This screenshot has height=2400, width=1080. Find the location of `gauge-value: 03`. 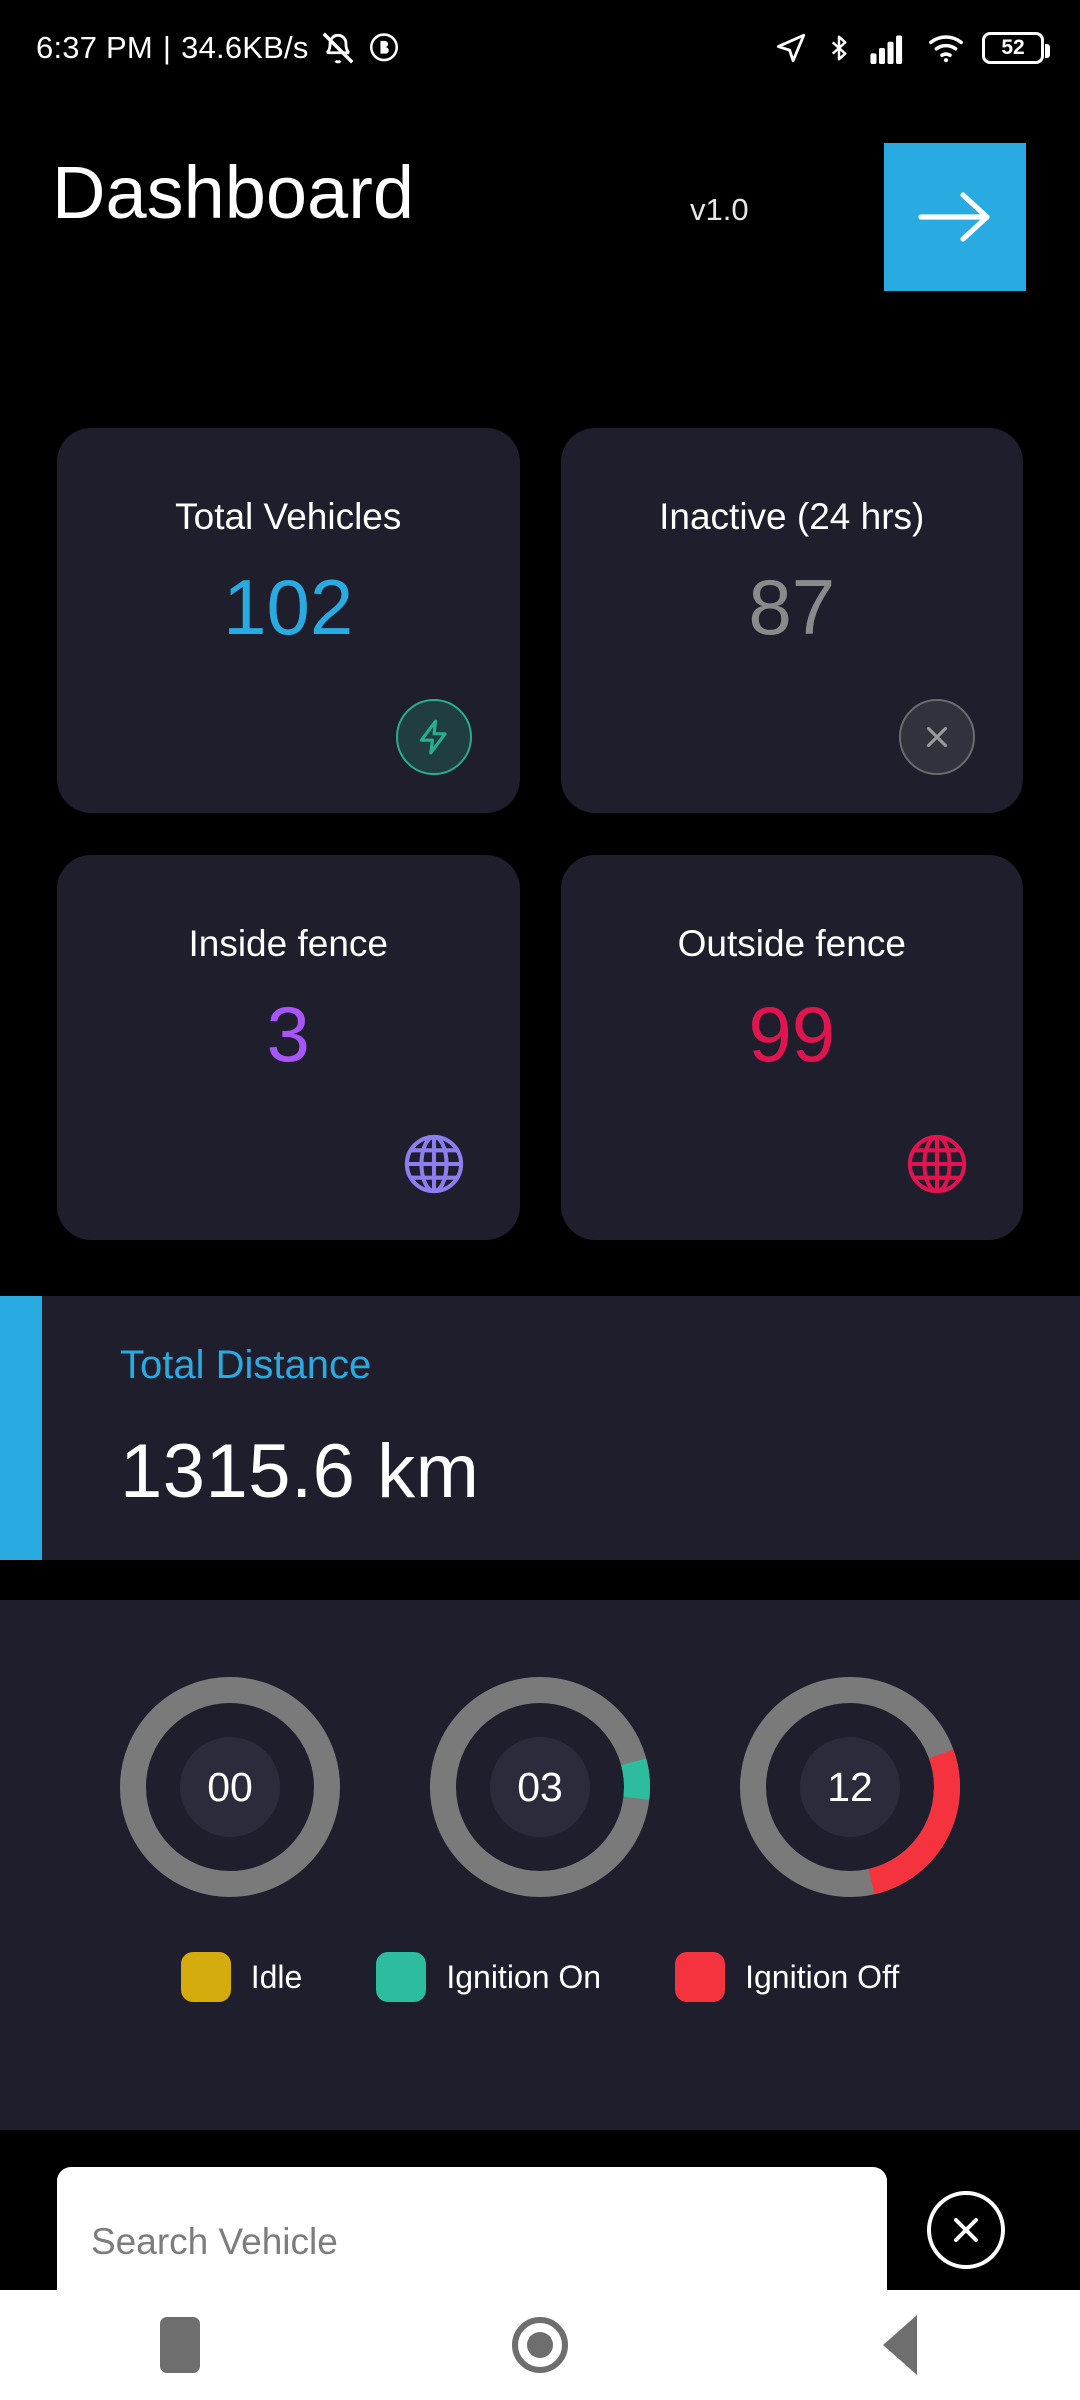

gauge-value: 03 is located at coordinates (540, 1786).